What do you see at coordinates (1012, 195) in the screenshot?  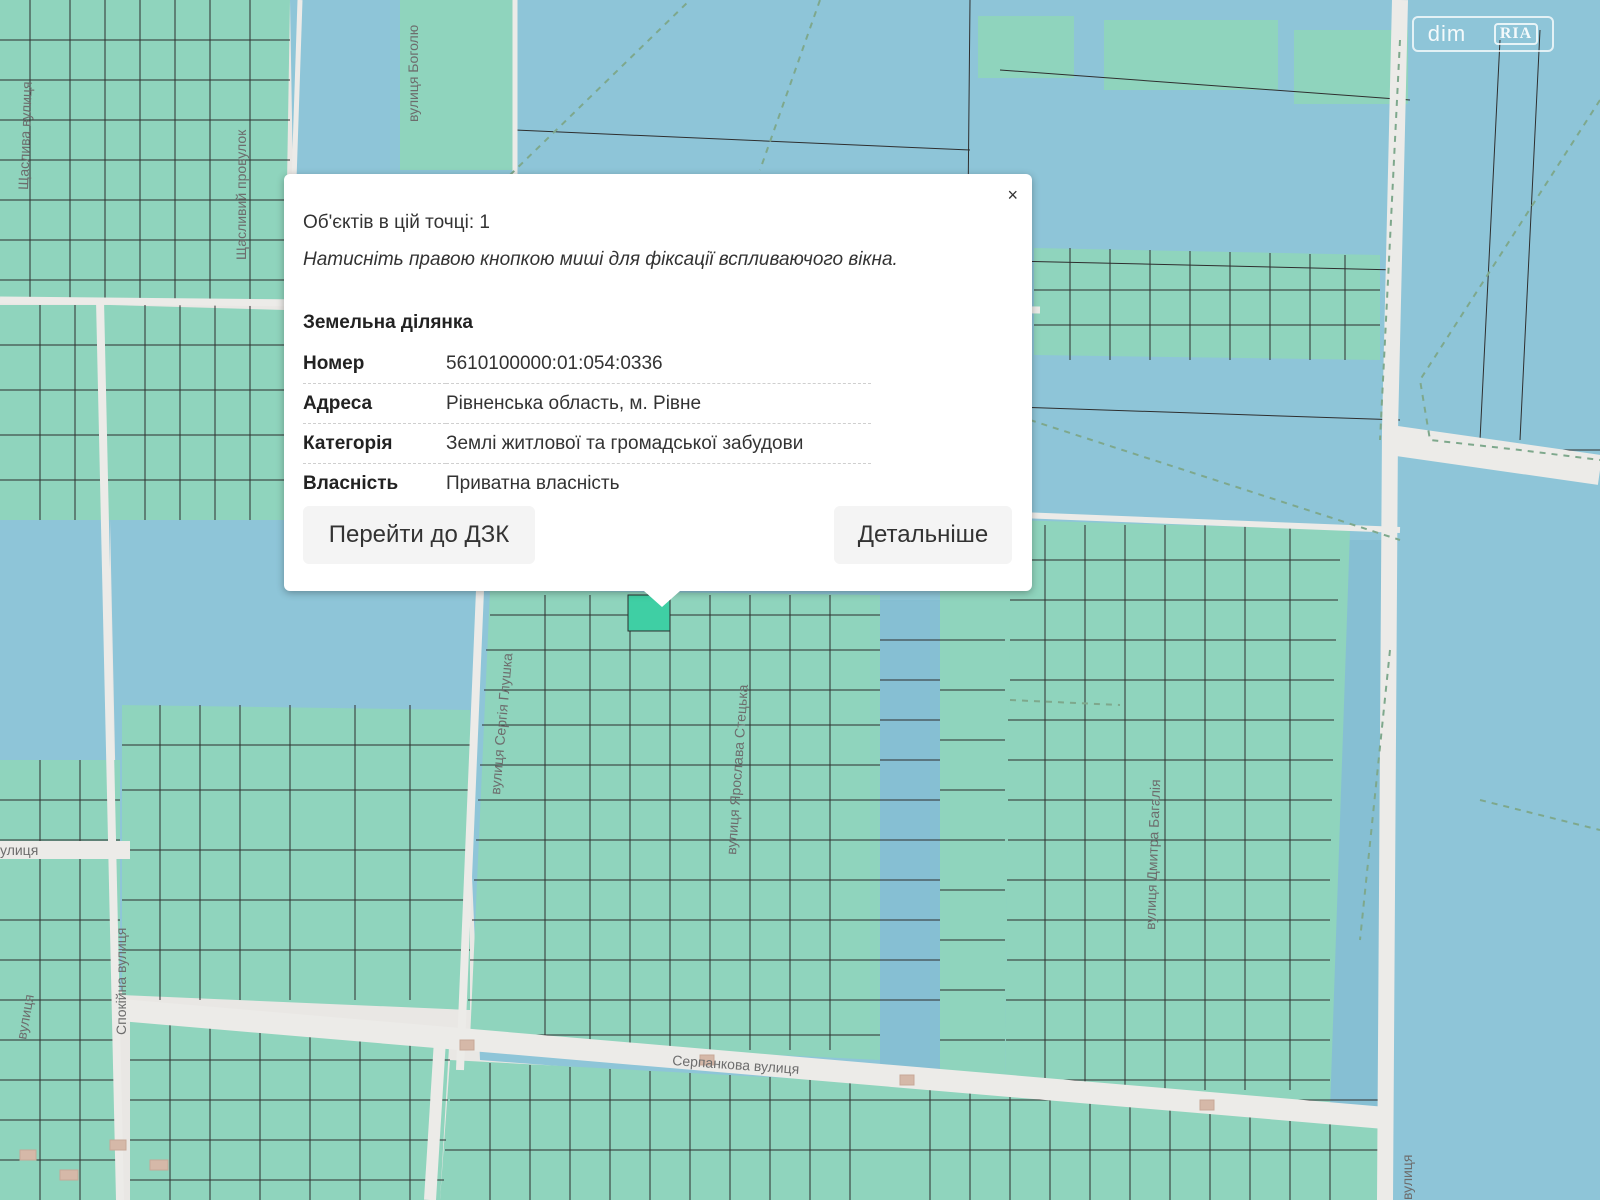 I see `close-icon: ×` at bounding box center [1012, 195].